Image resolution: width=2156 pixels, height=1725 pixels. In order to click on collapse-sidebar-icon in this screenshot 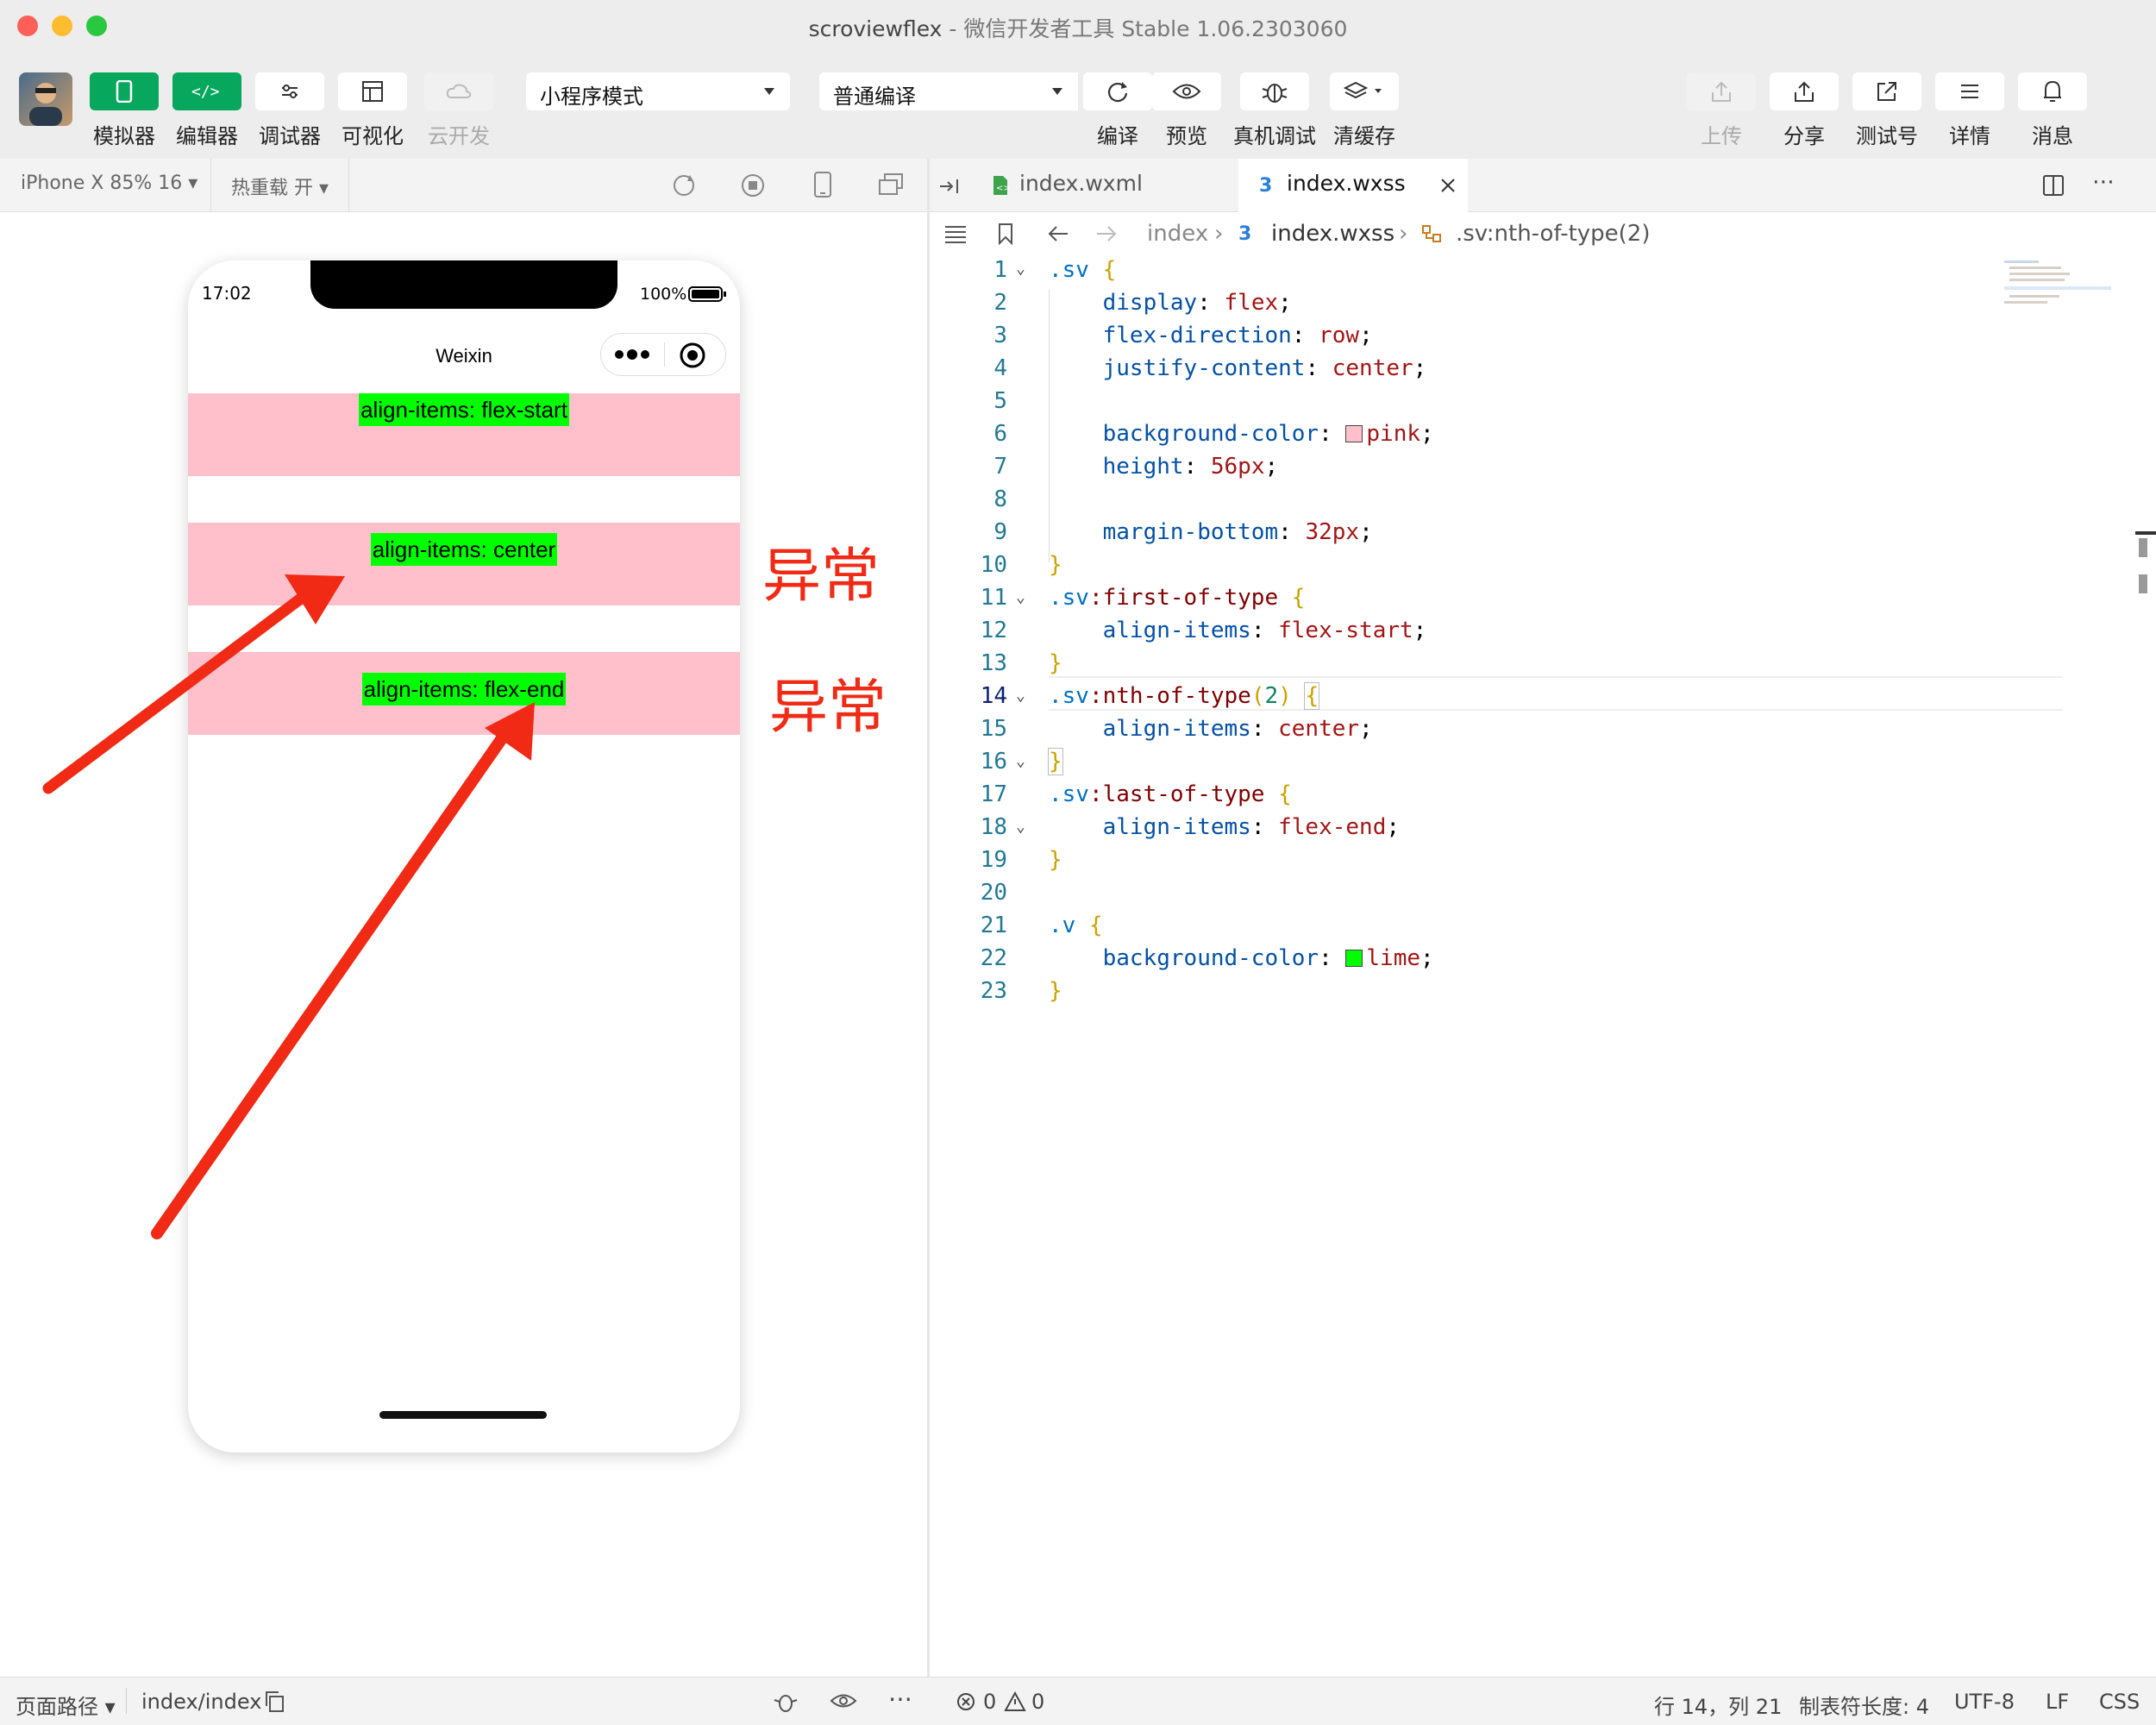, I will do `click(950, 187)`.